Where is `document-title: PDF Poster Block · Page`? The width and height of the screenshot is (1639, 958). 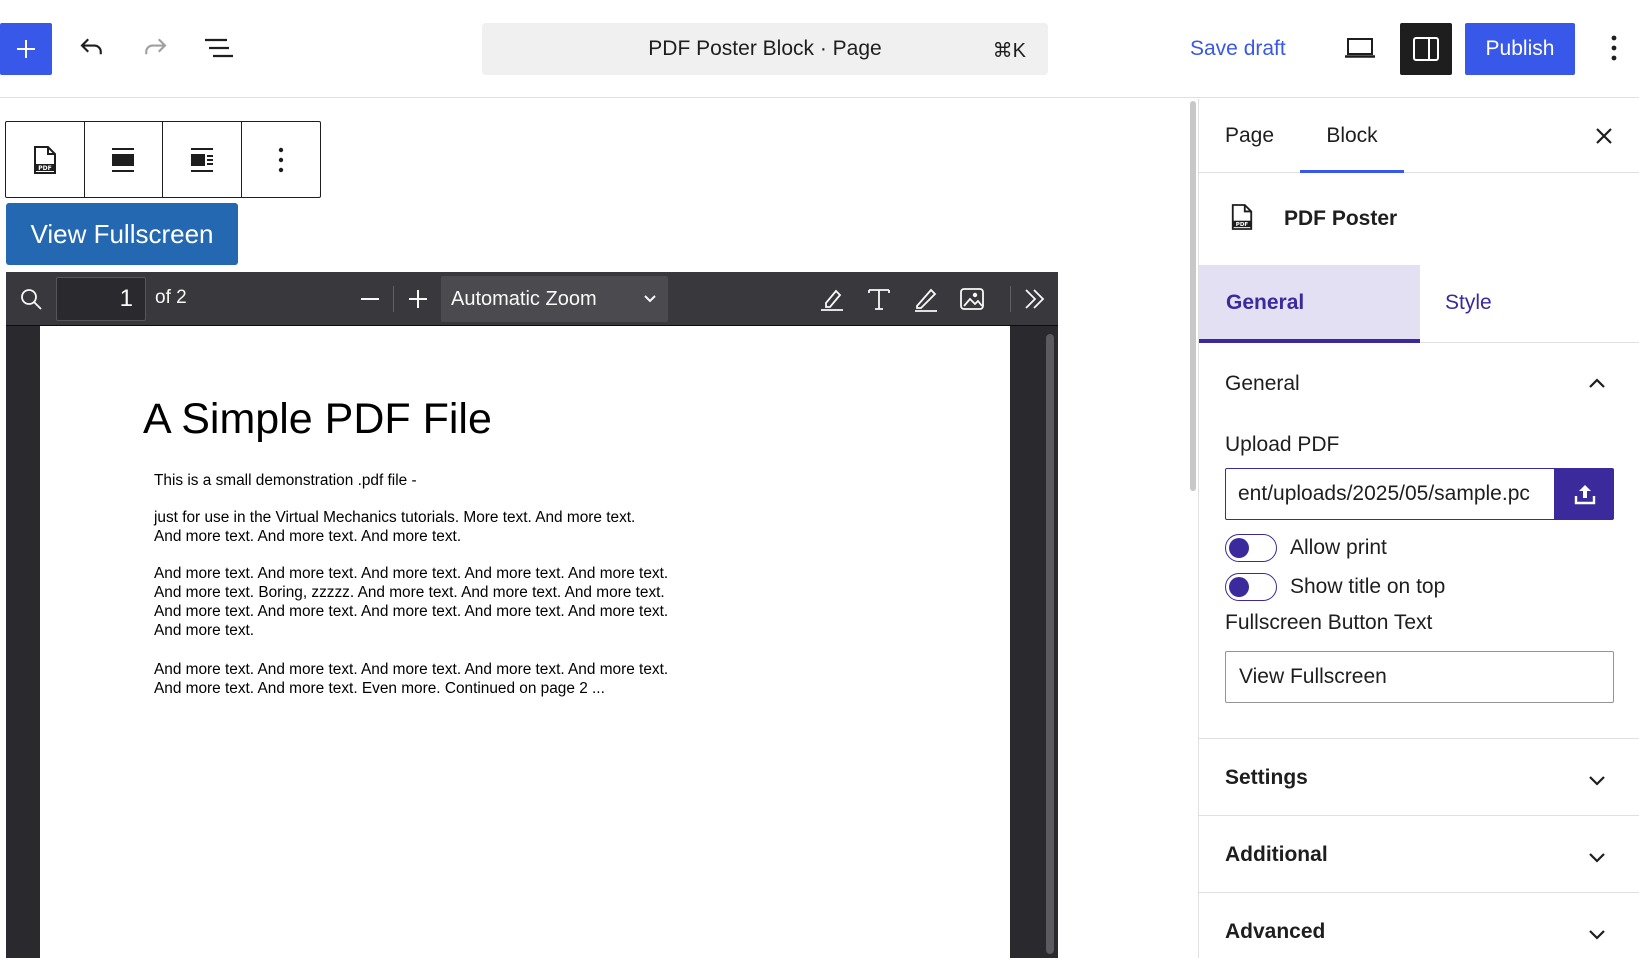 document-title: PDF Poster Block · Page is located at coordinates (765, 48).